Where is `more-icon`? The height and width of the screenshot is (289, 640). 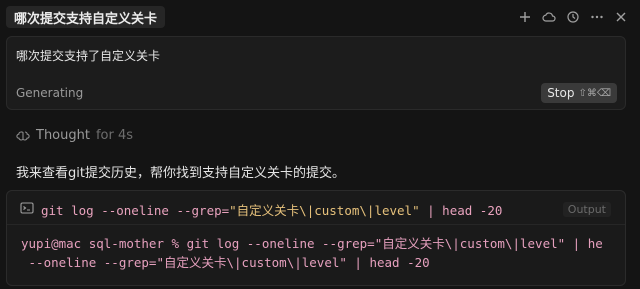 more-icon is located at coordinates (597, 17).